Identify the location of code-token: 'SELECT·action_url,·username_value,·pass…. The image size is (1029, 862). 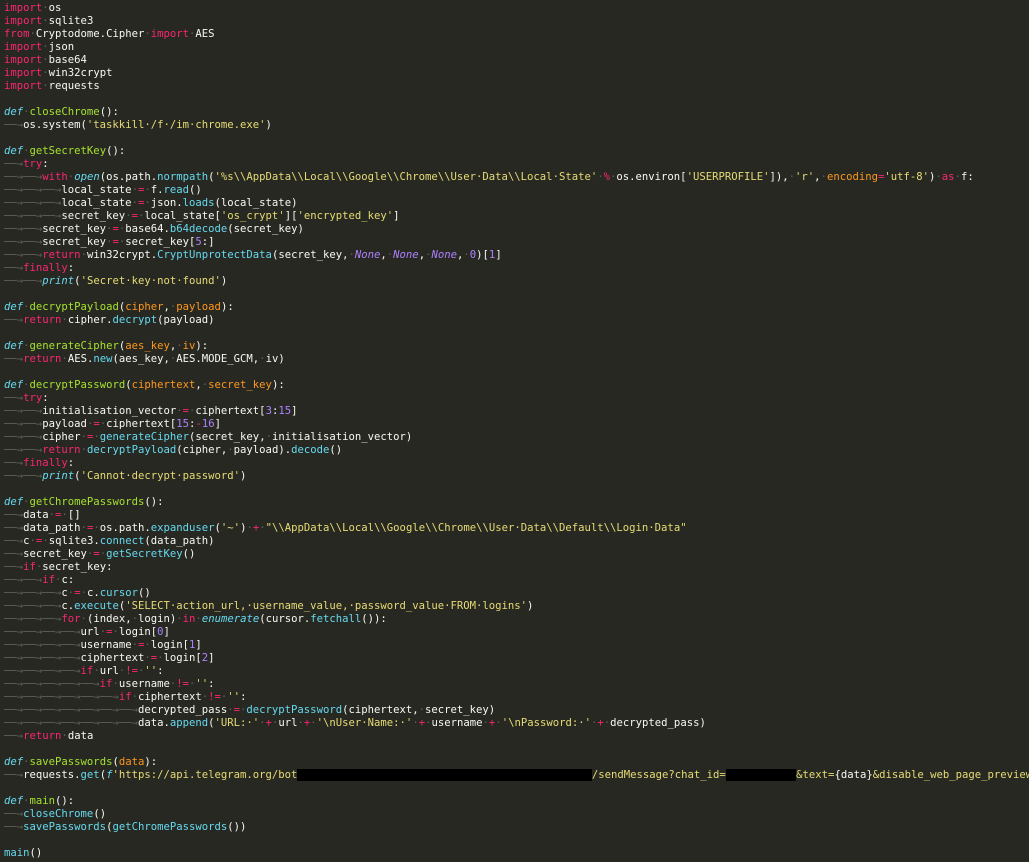
(326, 606).